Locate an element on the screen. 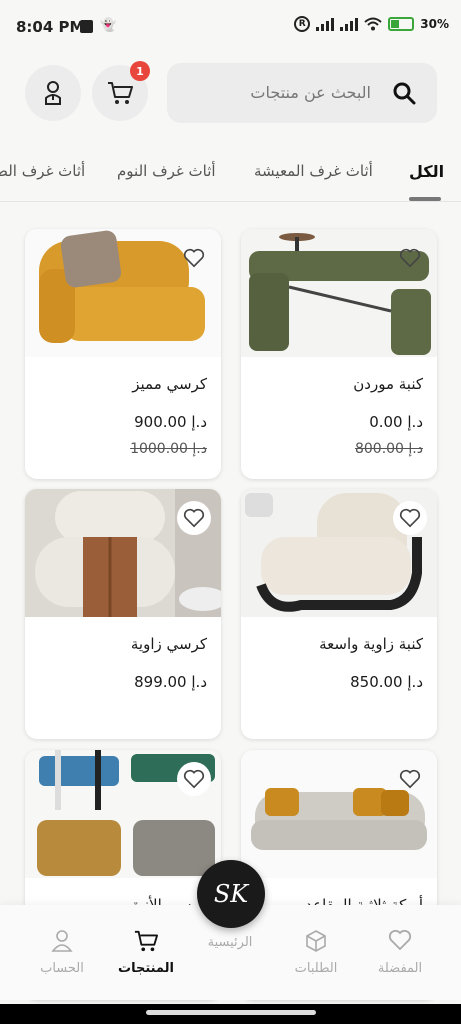 The height and width of the screenshot is (1024, 461). home-fab-button: SK is located at coordinates (231, 894).